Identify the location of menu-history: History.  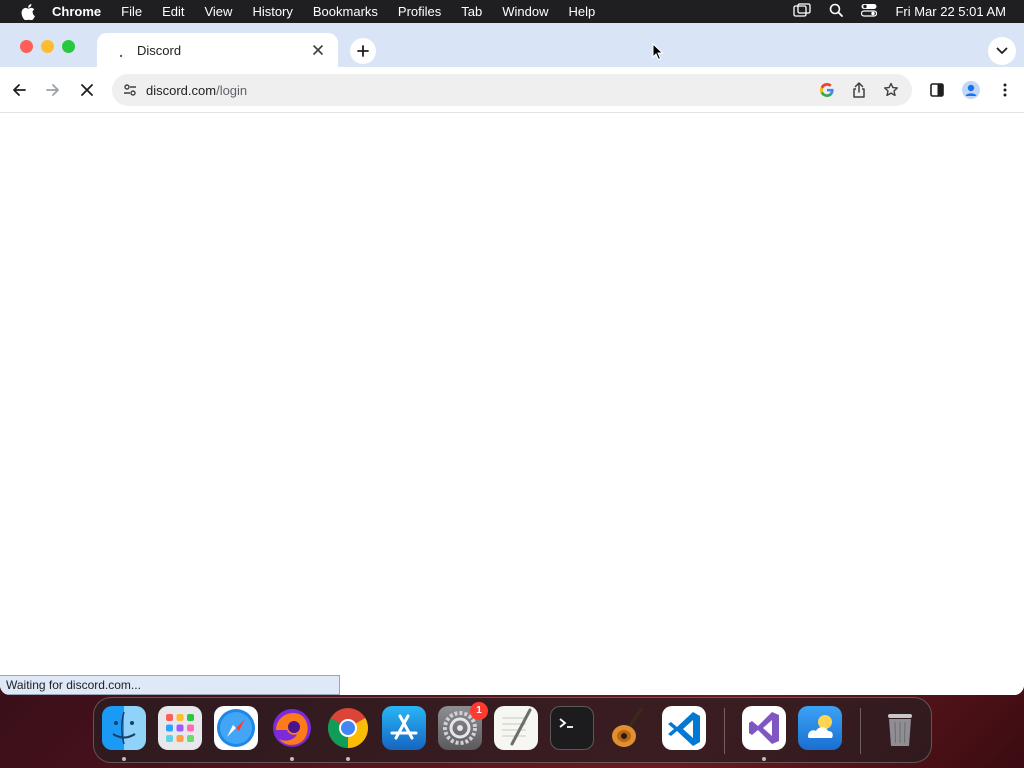
(272, 11).